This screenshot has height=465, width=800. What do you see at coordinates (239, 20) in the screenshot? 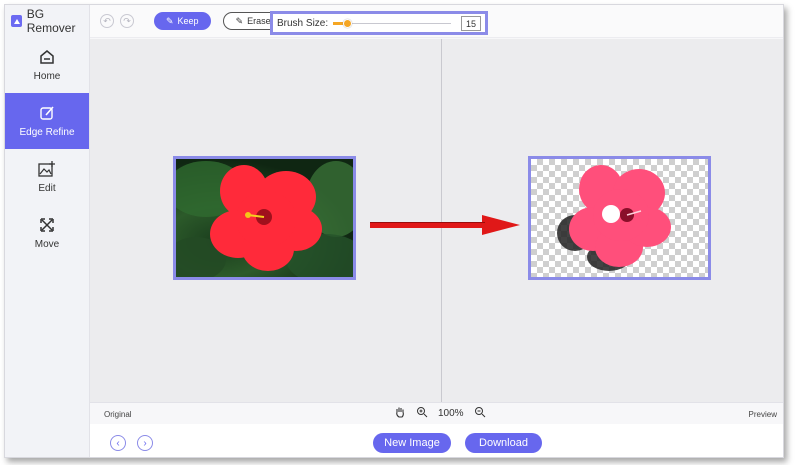
I see `eraser-icon: ✎` at bounding box center [239, 20].